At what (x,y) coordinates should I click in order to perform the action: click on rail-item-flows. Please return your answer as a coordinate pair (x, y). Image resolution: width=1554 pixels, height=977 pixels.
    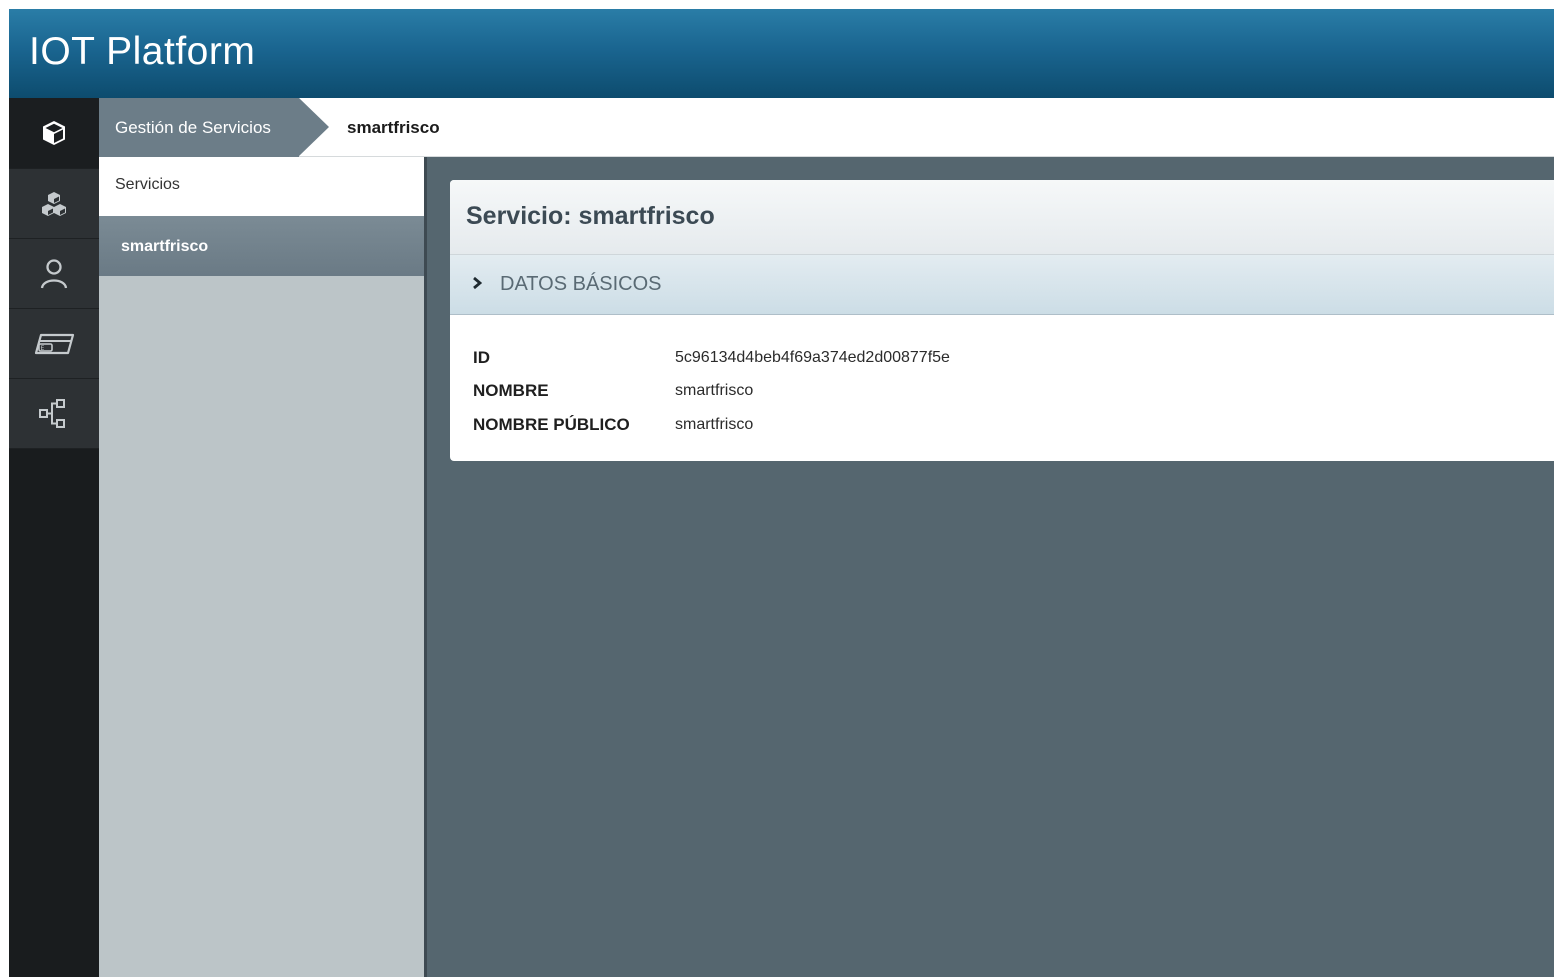
    Looking at the image, I should click on (54, 414).